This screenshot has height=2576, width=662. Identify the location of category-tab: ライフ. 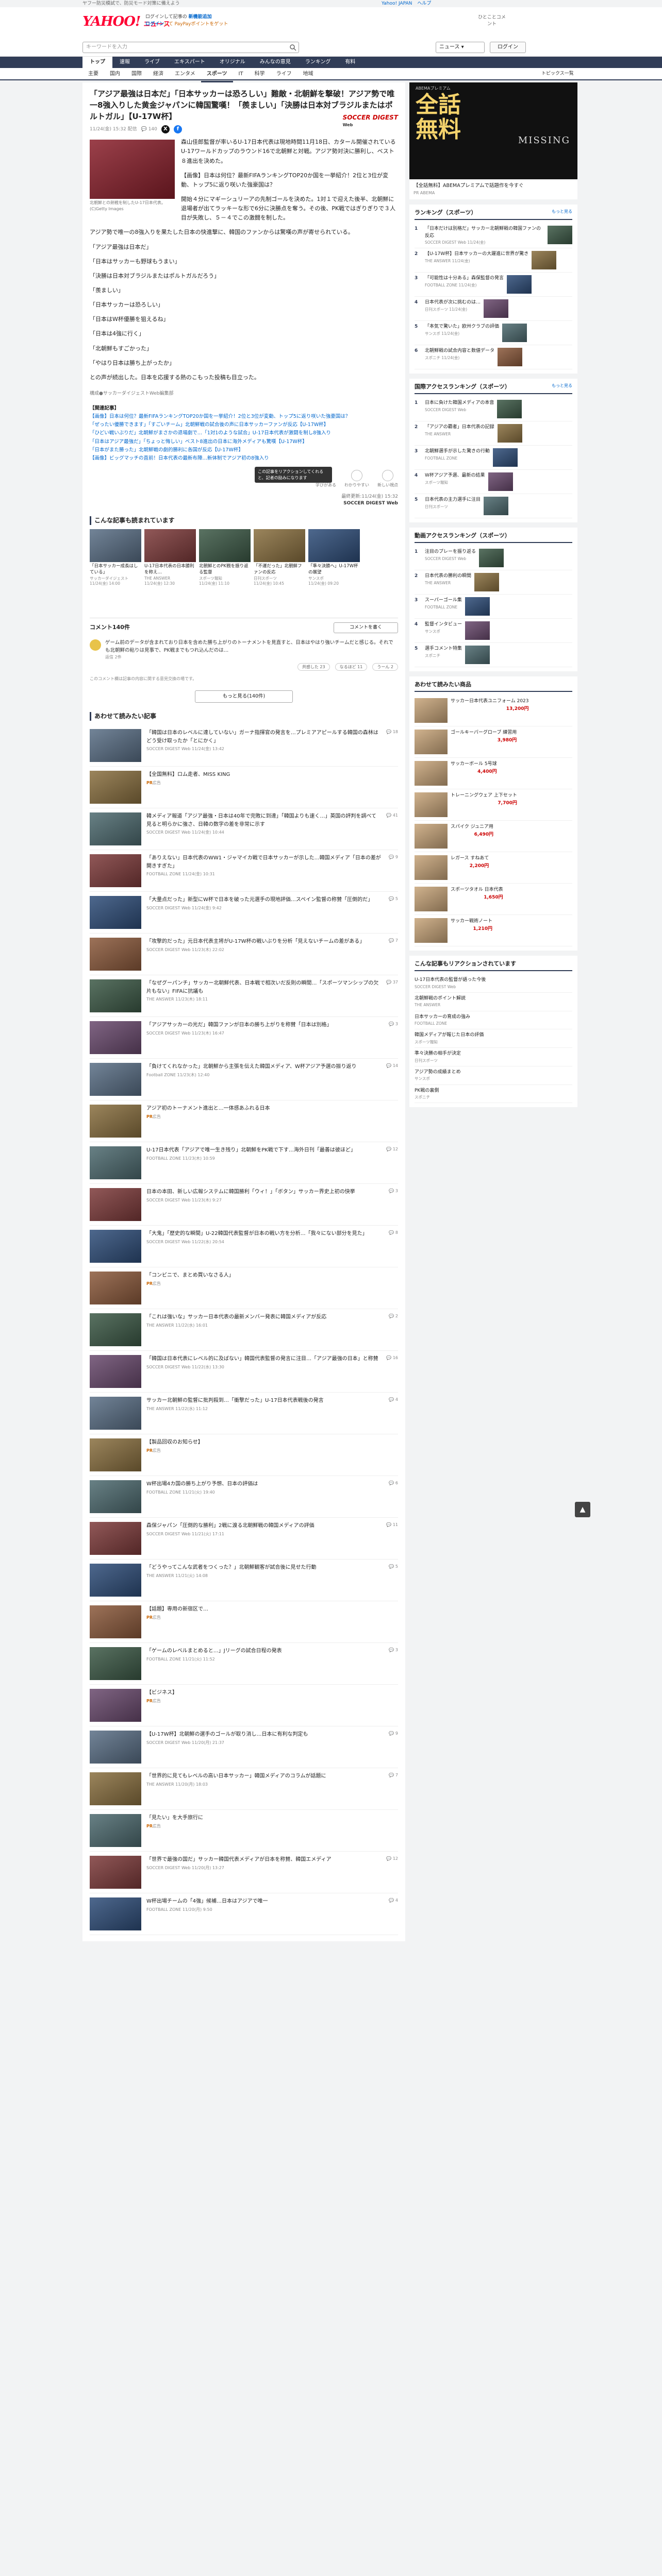
(284, 75).